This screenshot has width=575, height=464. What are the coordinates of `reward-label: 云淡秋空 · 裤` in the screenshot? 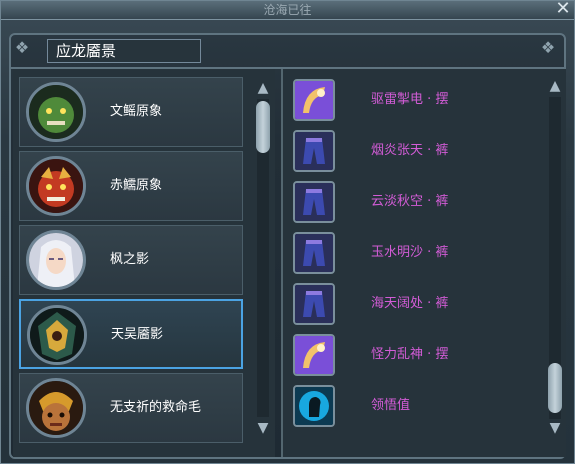 It's located at (410, 201).